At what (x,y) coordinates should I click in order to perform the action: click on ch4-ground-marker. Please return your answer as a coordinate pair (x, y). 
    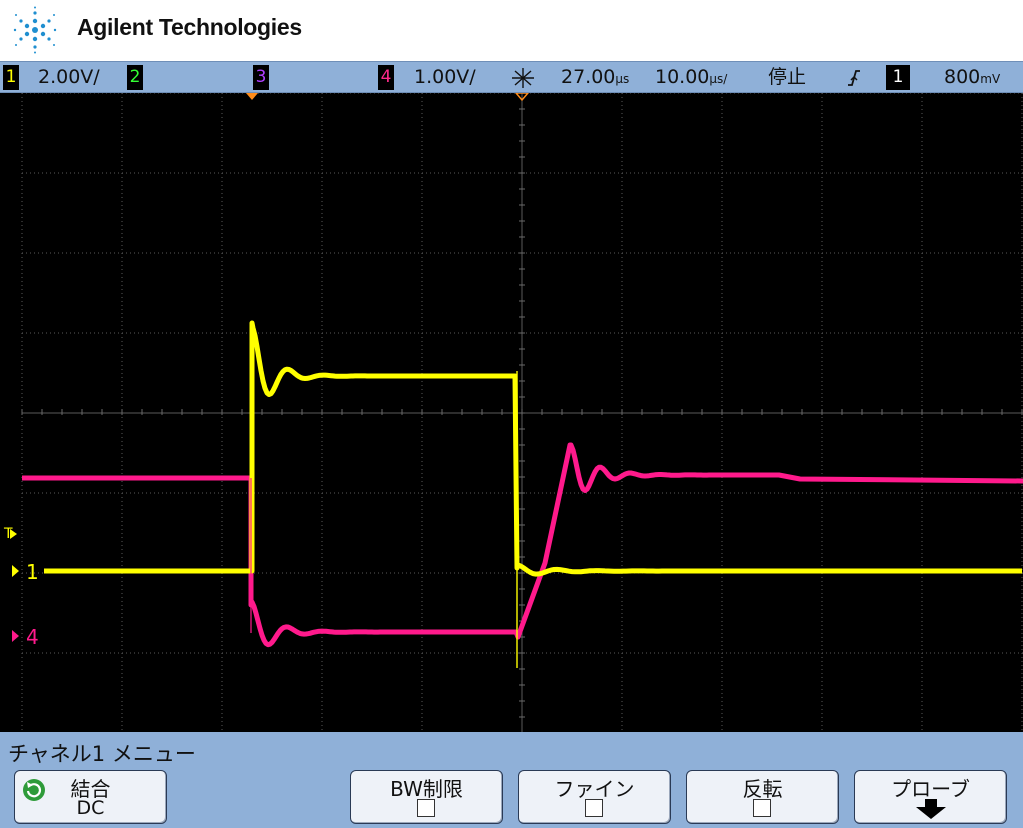
    Looking at the image, I should click on (15, 636).